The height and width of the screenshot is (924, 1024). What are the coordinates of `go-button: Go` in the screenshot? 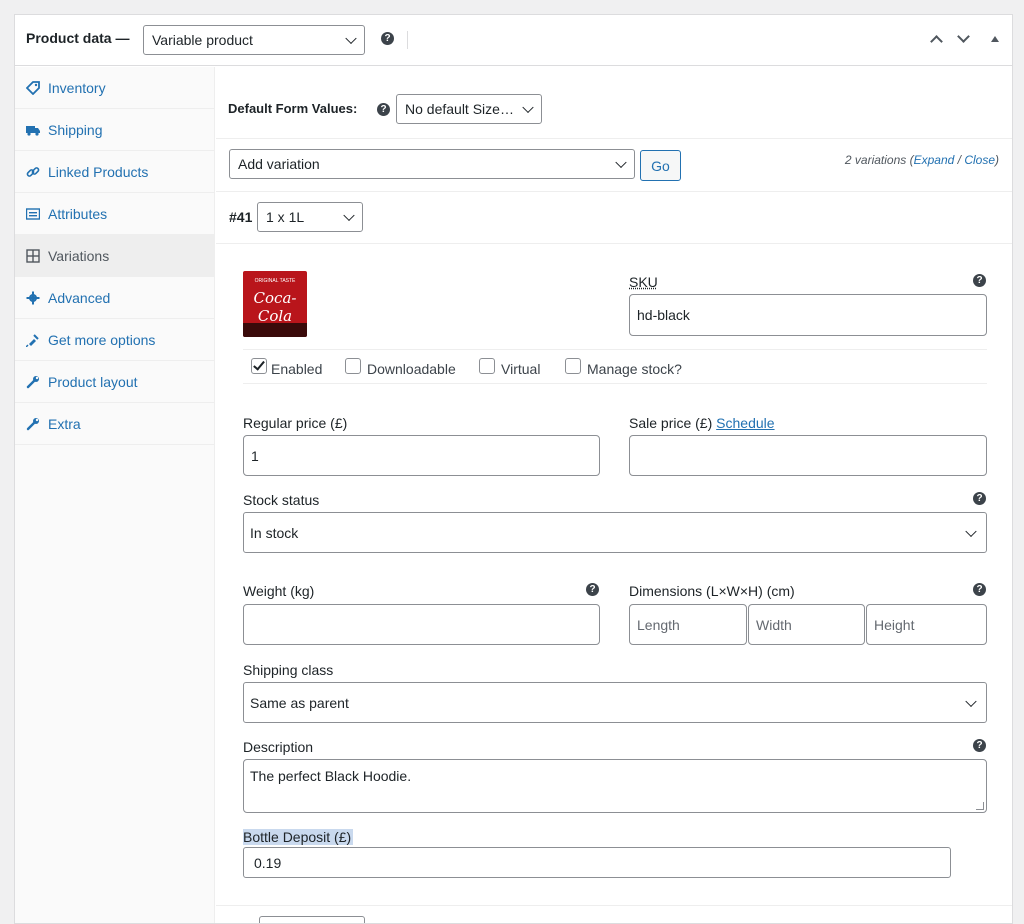 It's located at (660, 165).